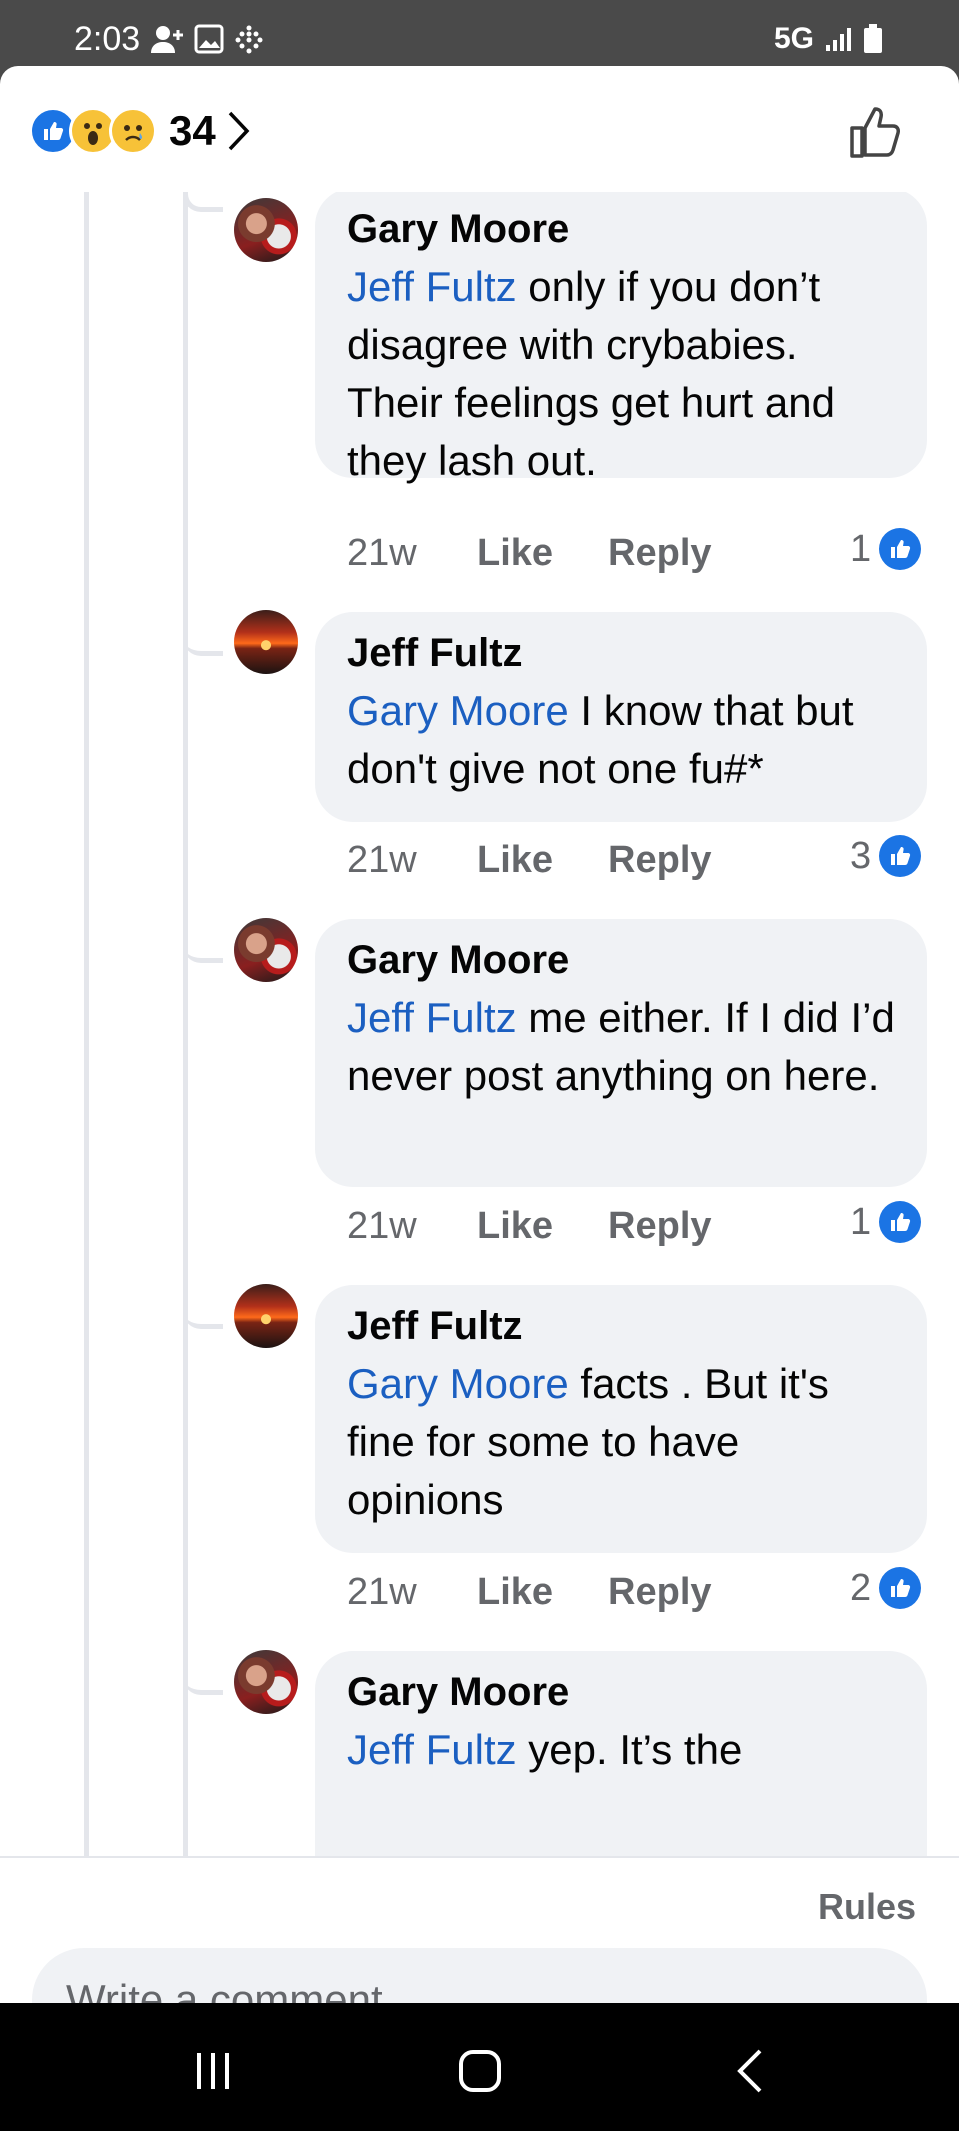 Image resolution: width=959 pixels, height=2131 pixels. I want to click on reactions-summary: 34, so click(140, 131).